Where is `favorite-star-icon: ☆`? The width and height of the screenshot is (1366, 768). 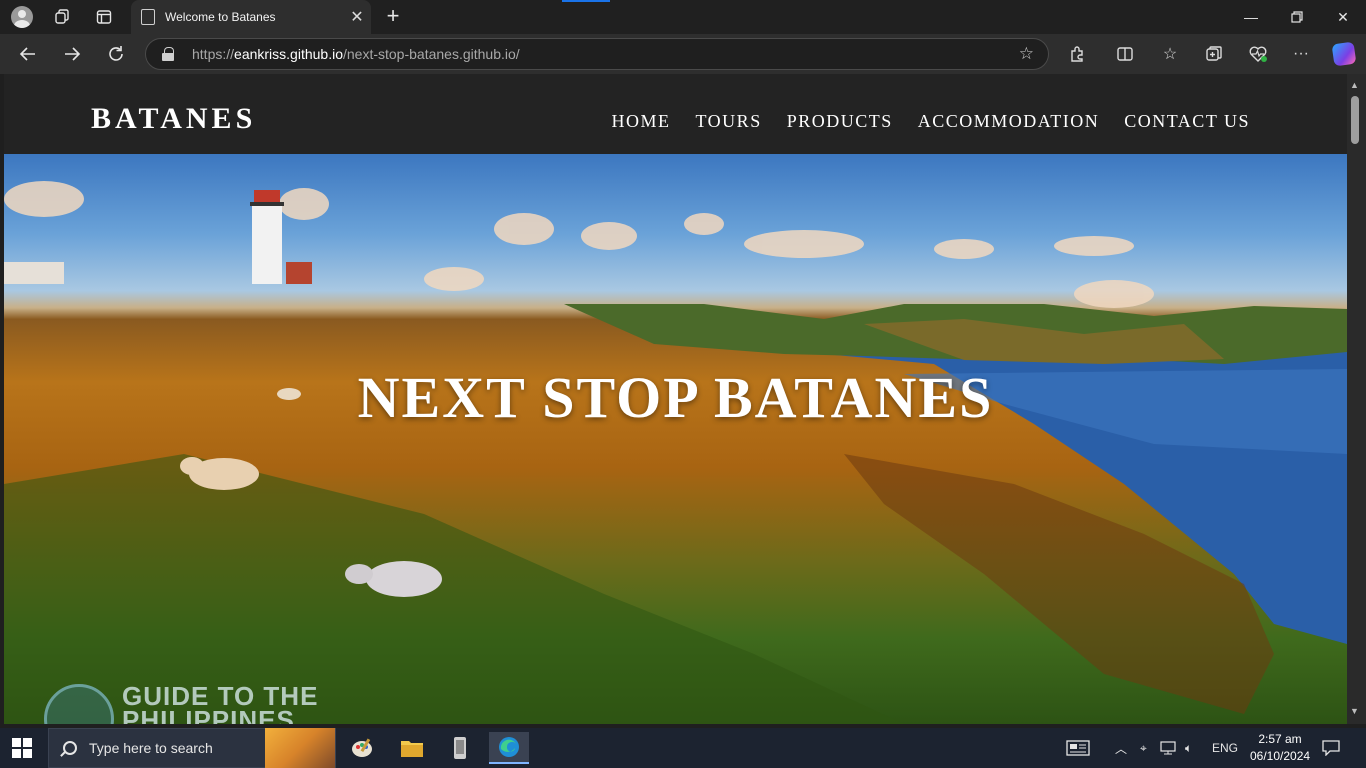
favorite-star-icon: ☆ is located at coordinates (1026, 54).